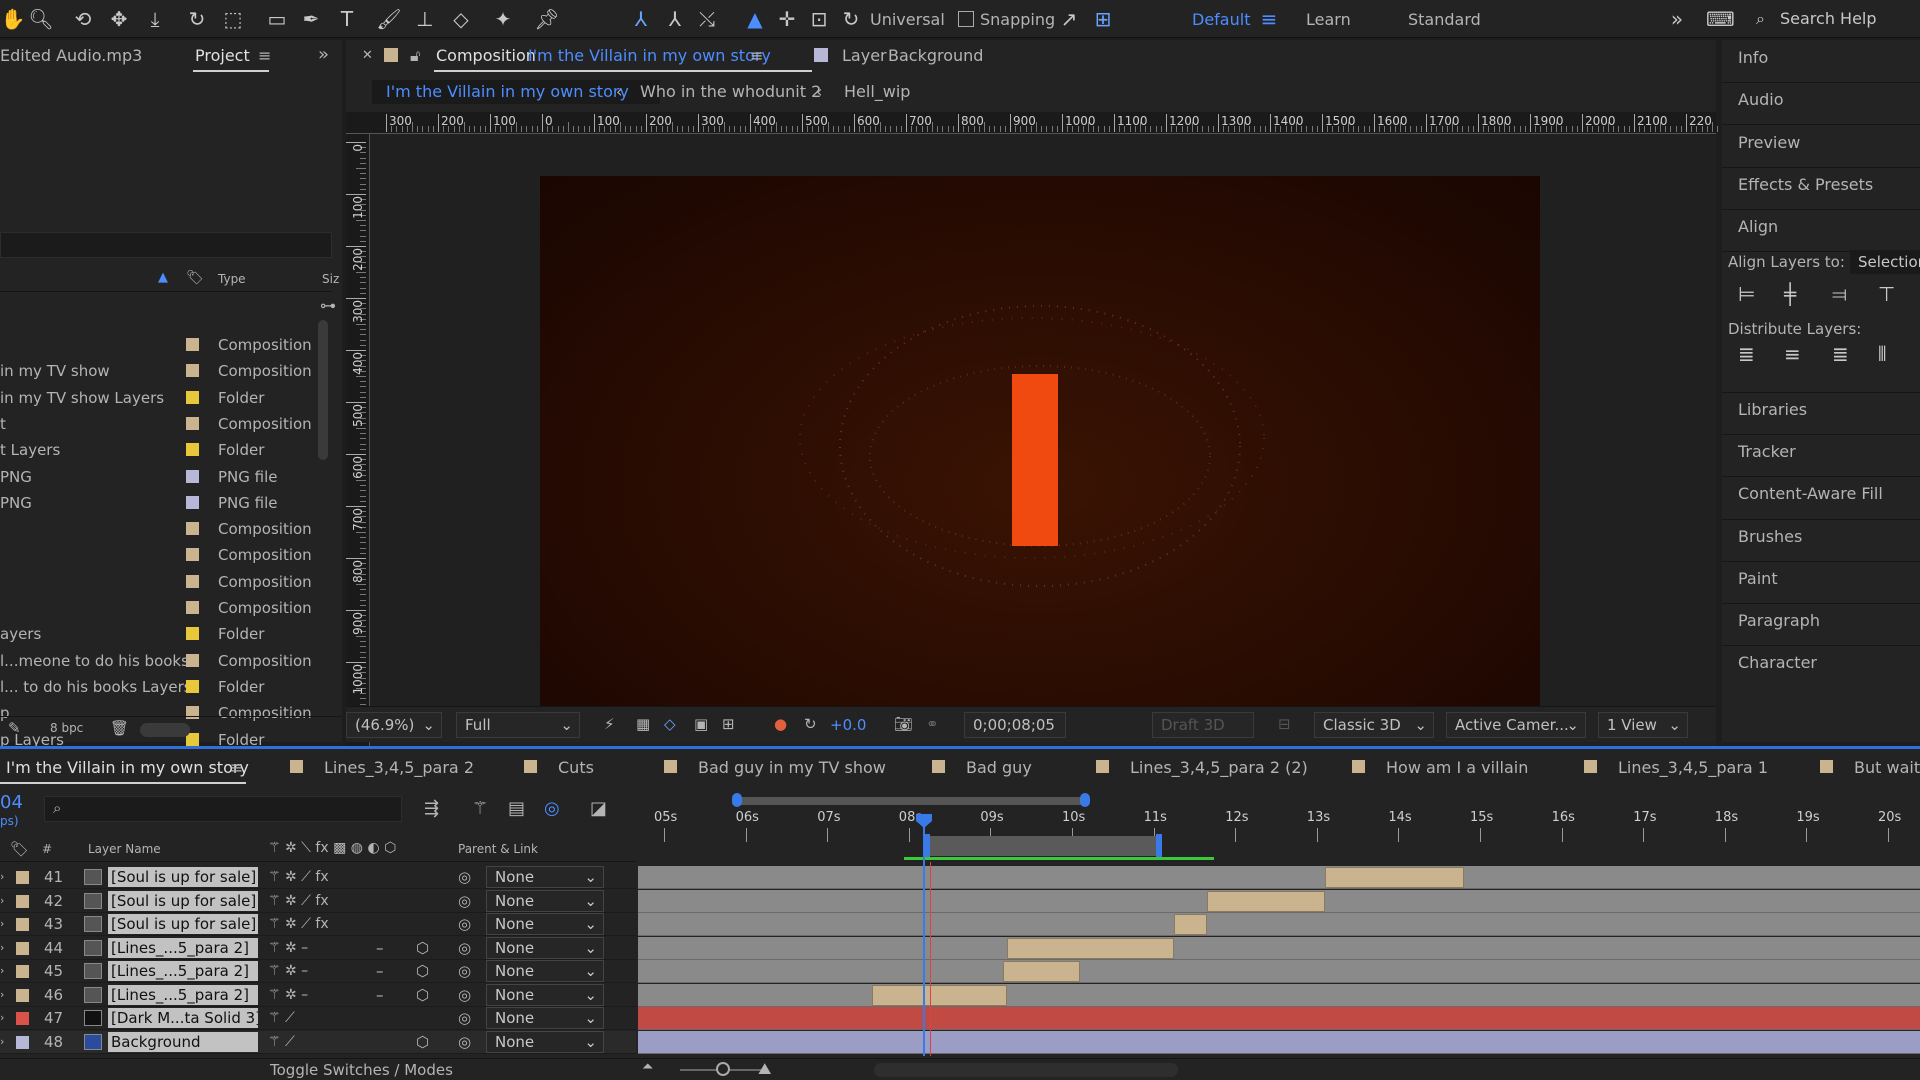  What do you see at coordinates (1810, 493) in the screenshot?
I see `right-panel-content-aware-fill: Content-Aware Fill` at bounding box center [1810, 493].